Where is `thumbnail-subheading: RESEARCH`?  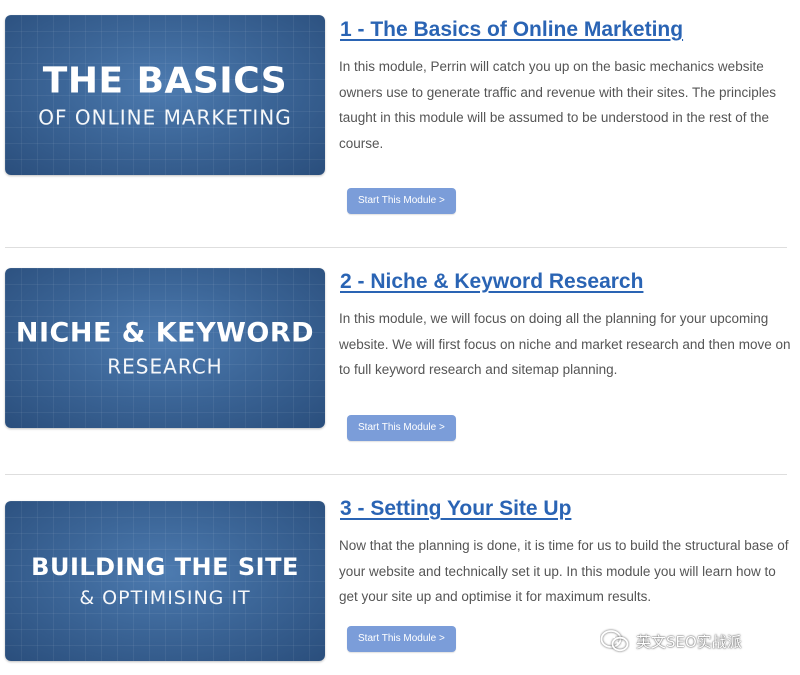
thumbnail-subheading: RESEARCH is located at coordinates (165, 366).